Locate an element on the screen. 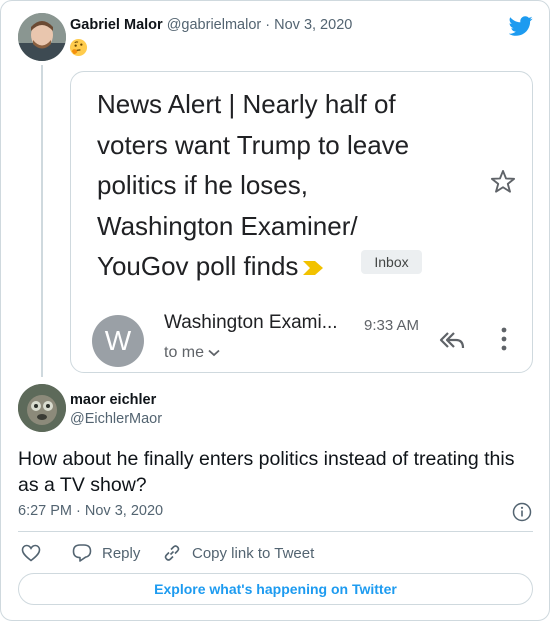 The image size is (550, 621). divider is located at coordinates (275, 531).